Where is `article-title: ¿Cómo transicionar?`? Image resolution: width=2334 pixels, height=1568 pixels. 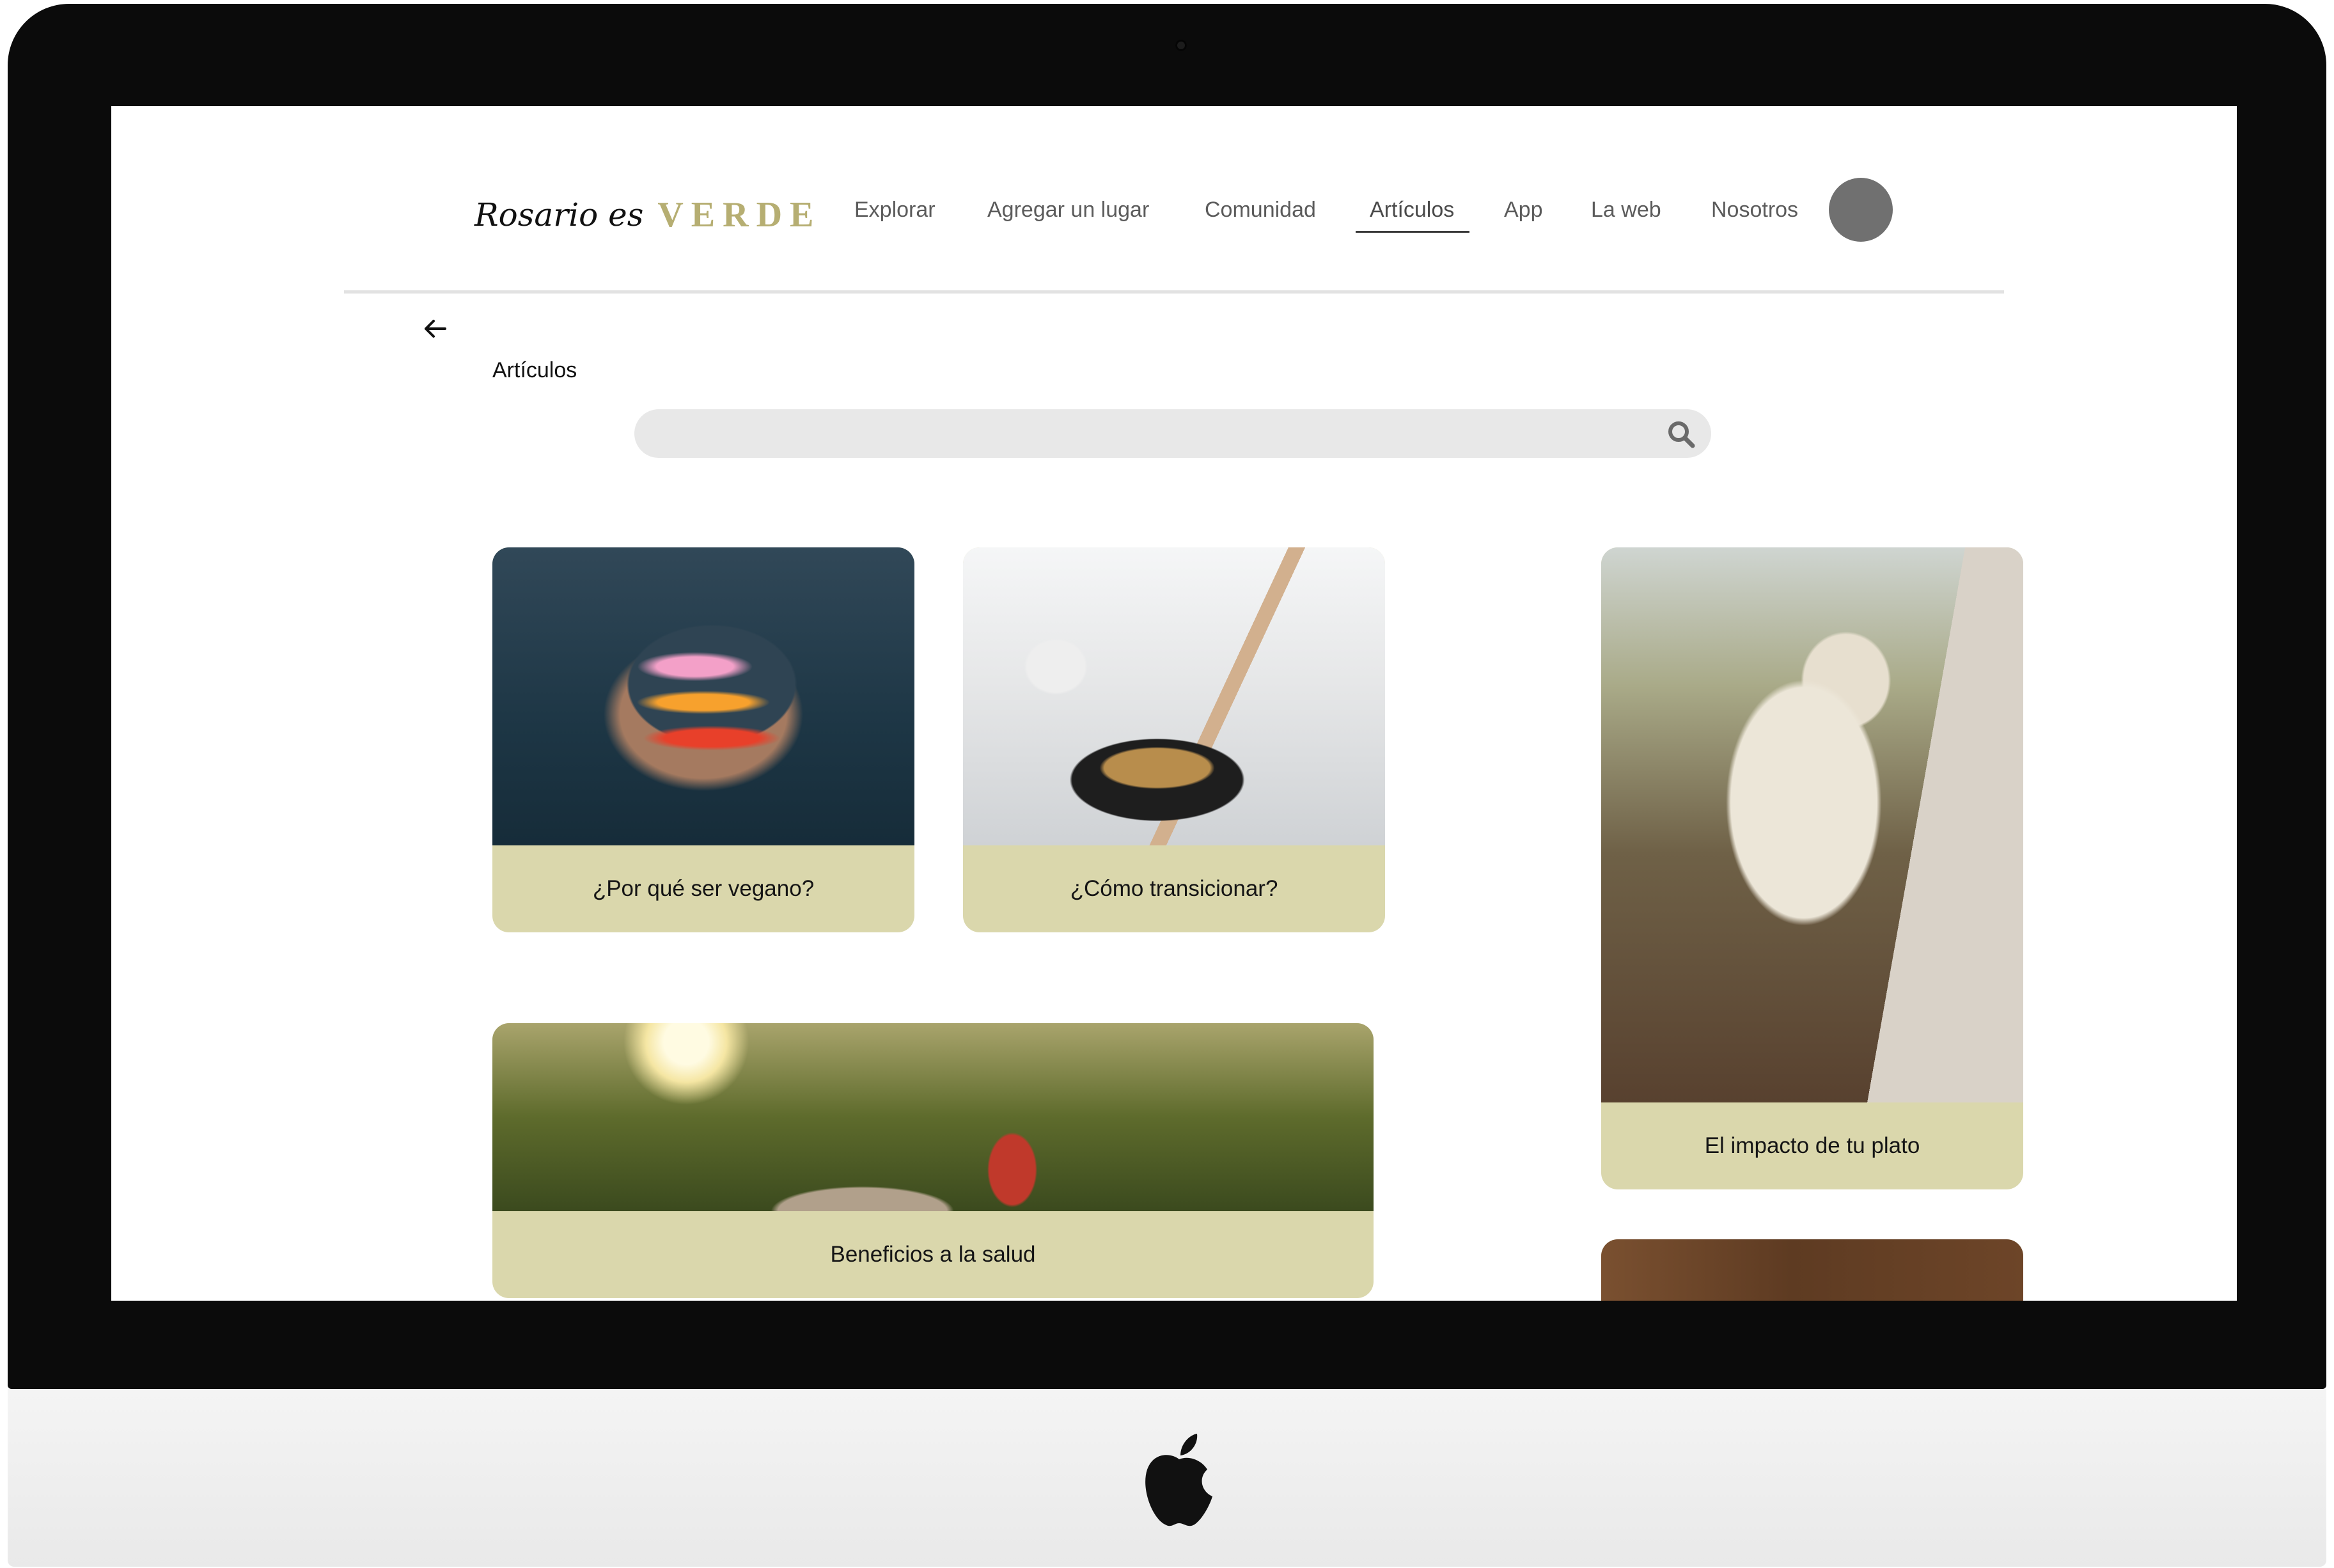
article-title: ¿Cómo transicionar? is located at coordinates (1174, 888).